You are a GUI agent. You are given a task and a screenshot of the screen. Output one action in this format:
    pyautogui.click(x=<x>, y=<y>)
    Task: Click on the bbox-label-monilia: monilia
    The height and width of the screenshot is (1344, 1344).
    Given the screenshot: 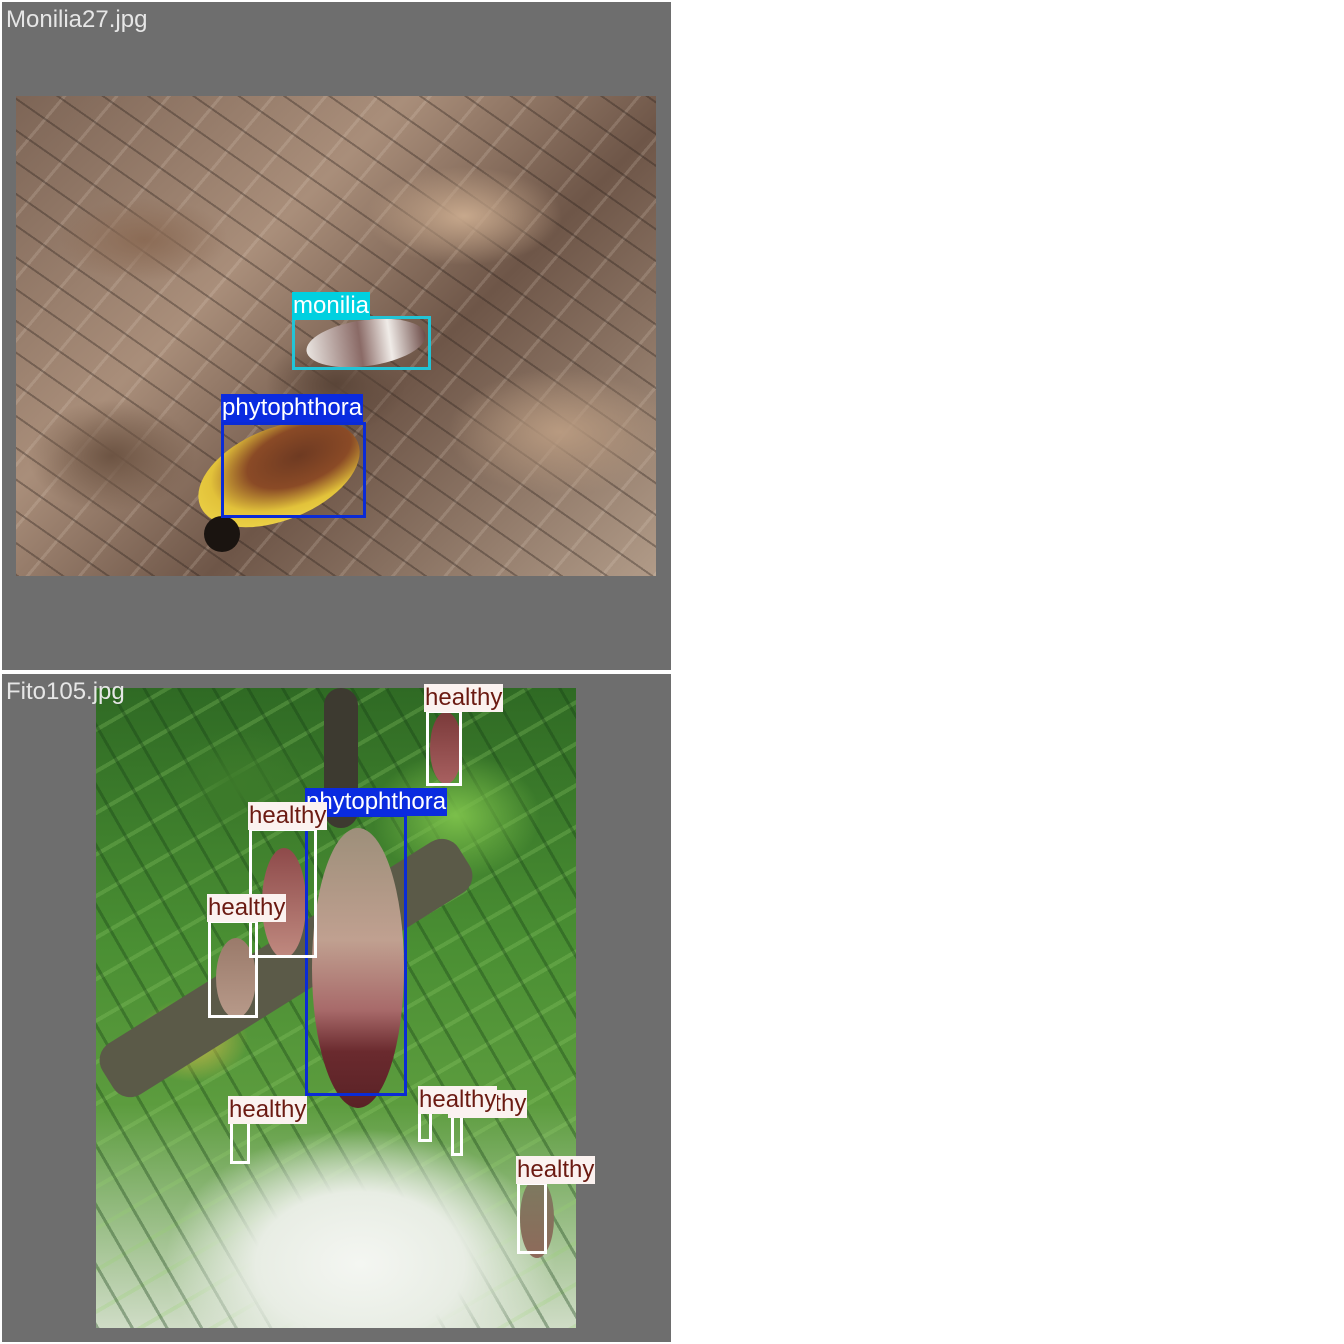 What is the action you would take?
    pyautogui.click(x=331, y=306)
    